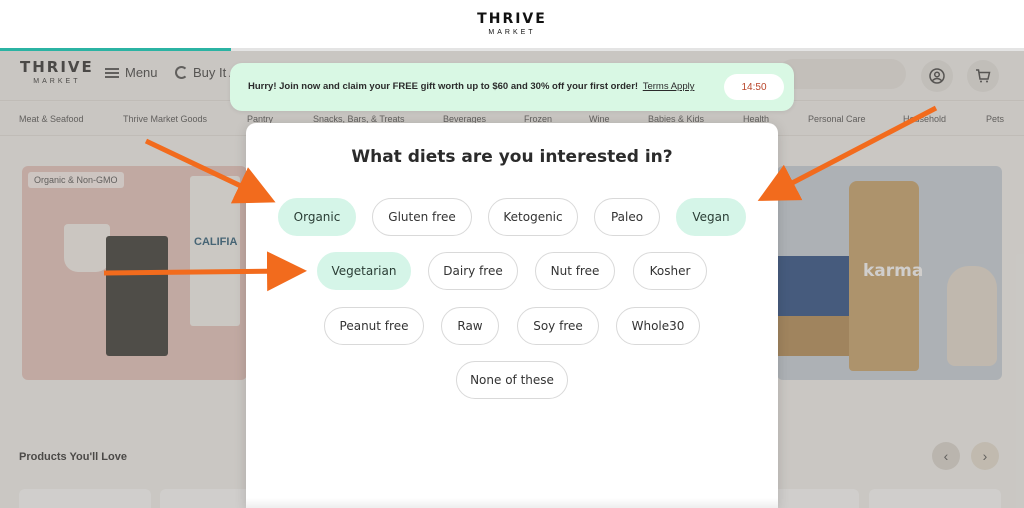  What do you see at coordinates (658, 326) in the screenshot?
I see `diet-option-whole30: Whole30` at bounding box center [658, 326].